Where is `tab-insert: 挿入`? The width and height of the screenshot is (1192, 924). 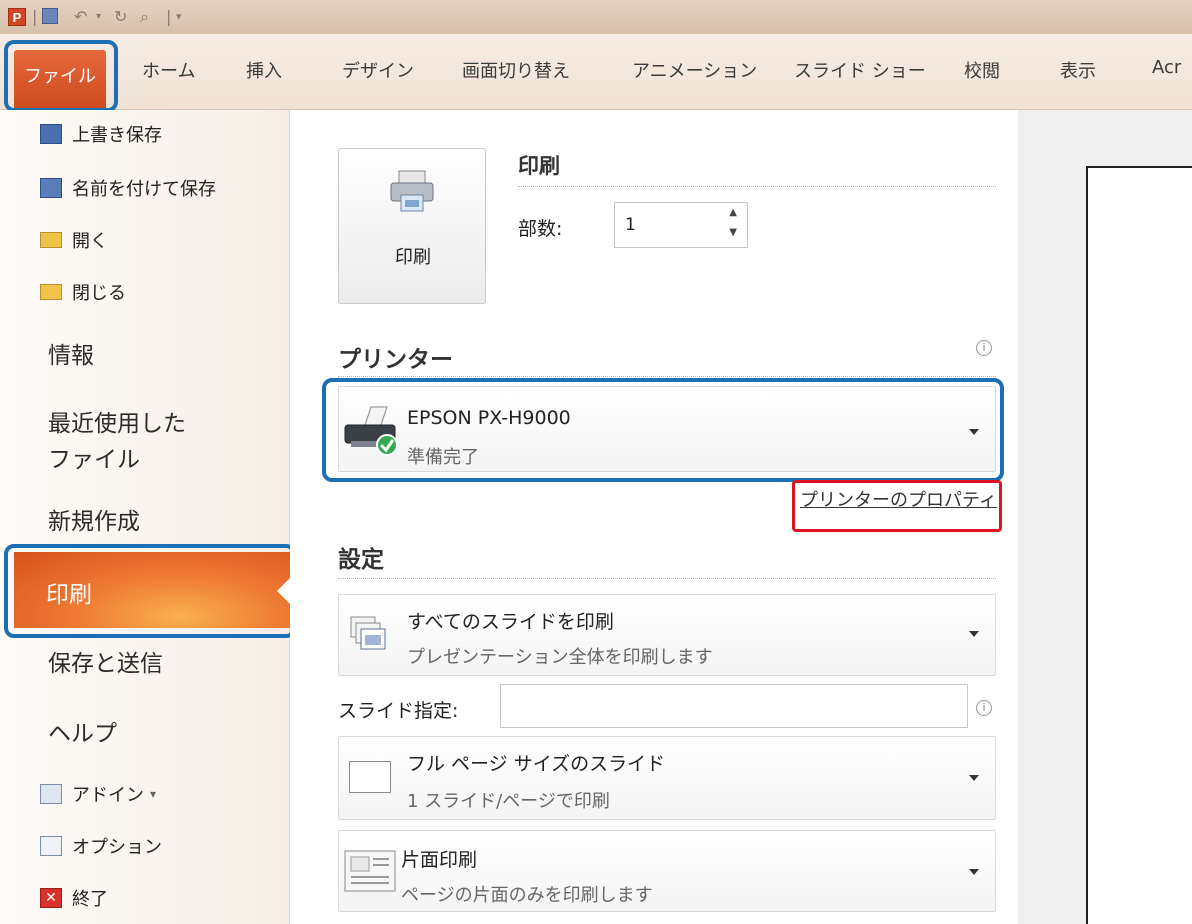 tab-insert: 挿入 is located at coordinates (264, 70).